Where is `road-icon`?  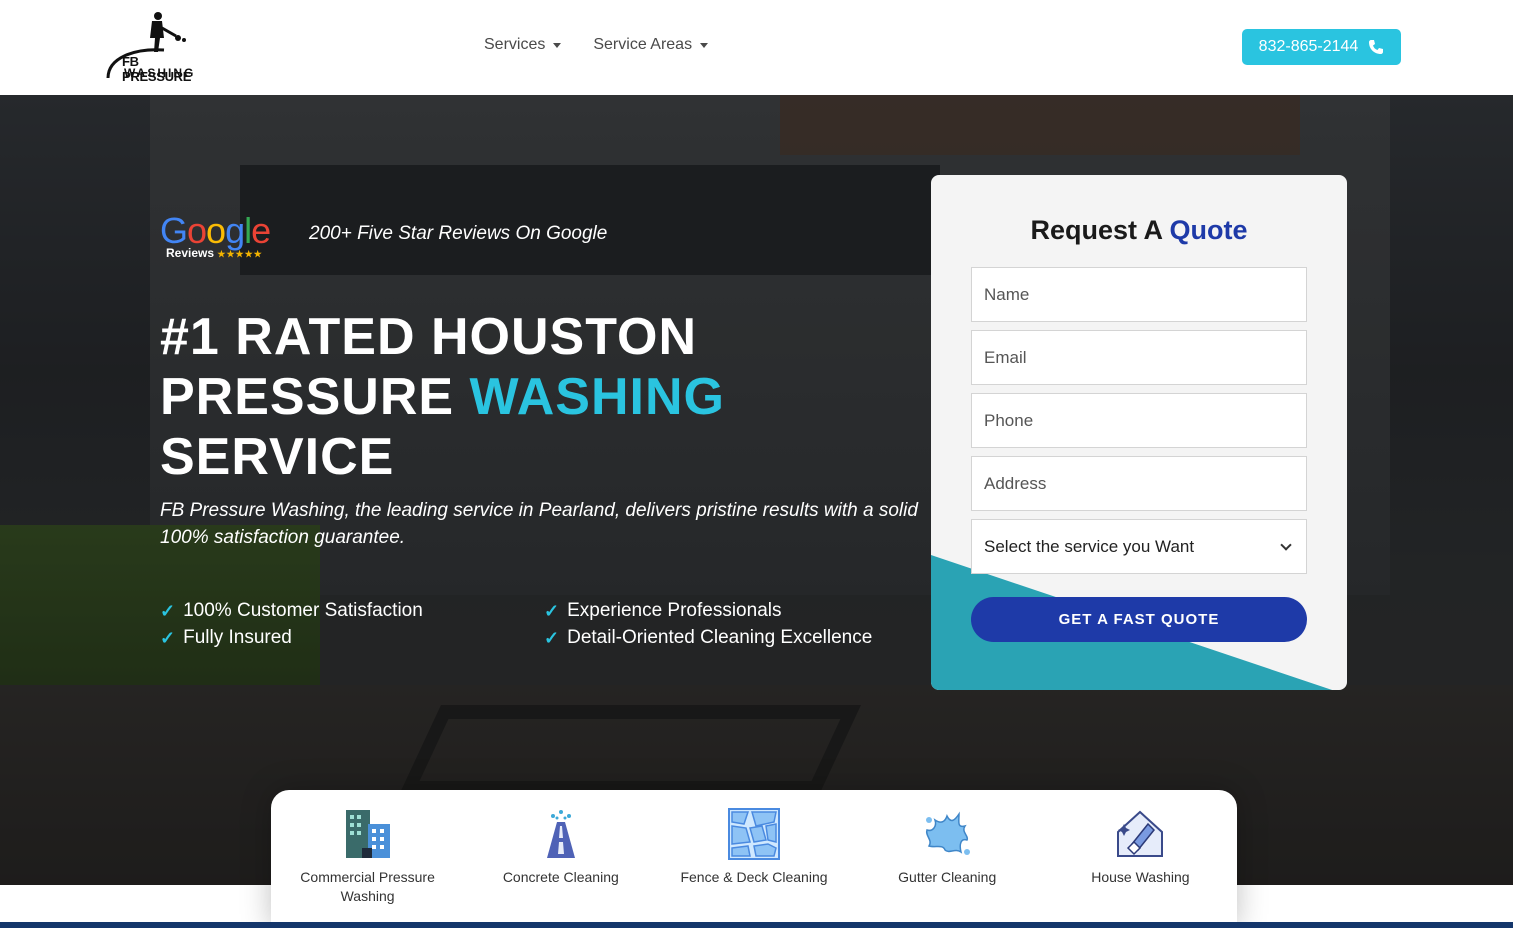
road-icon is located at coordinates (560, 834).